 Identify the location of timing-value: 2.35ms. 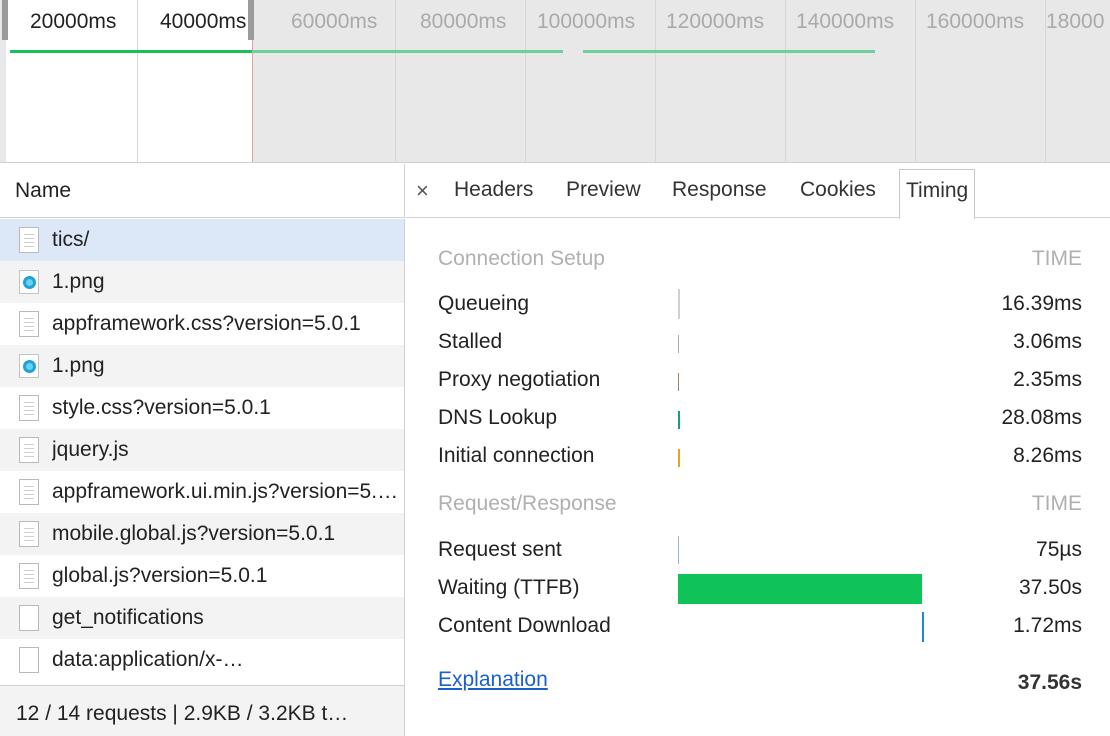
(1047, 379).